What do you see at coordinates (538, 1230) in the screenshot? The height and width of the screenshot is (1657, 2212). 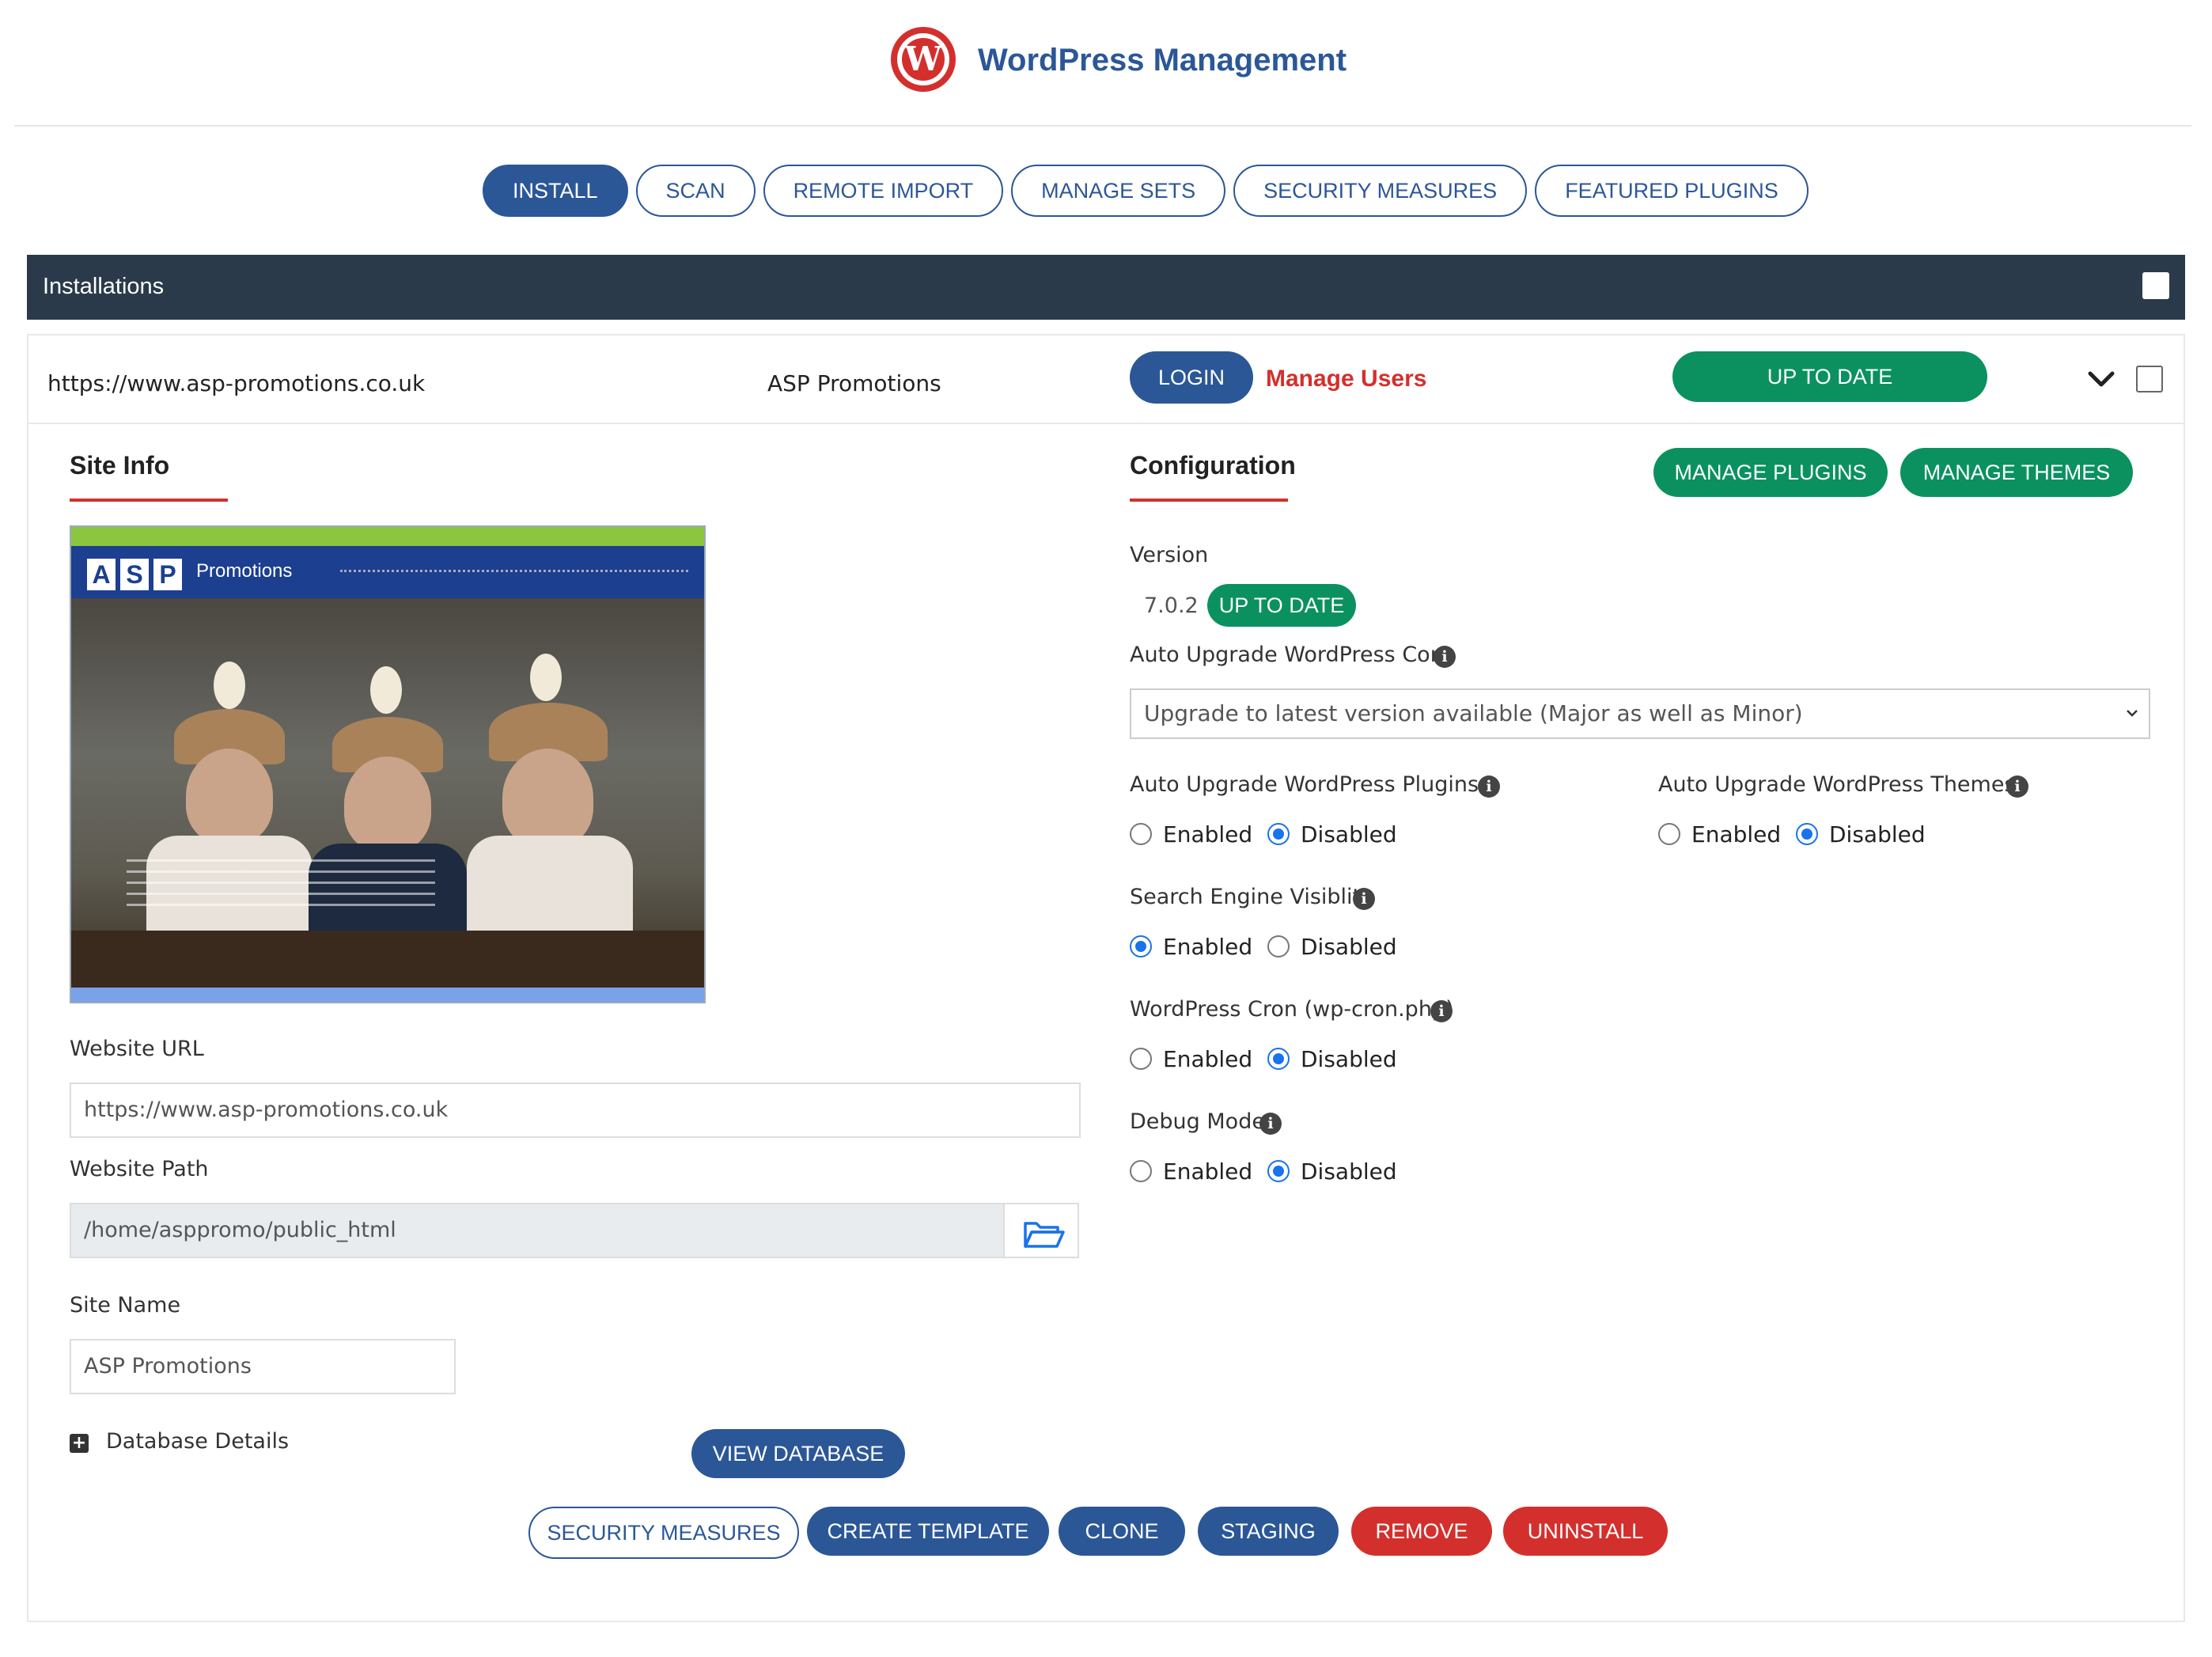 I see `website-path-input: /home/asppromo/public_html` at bounding box center [538, 1230].